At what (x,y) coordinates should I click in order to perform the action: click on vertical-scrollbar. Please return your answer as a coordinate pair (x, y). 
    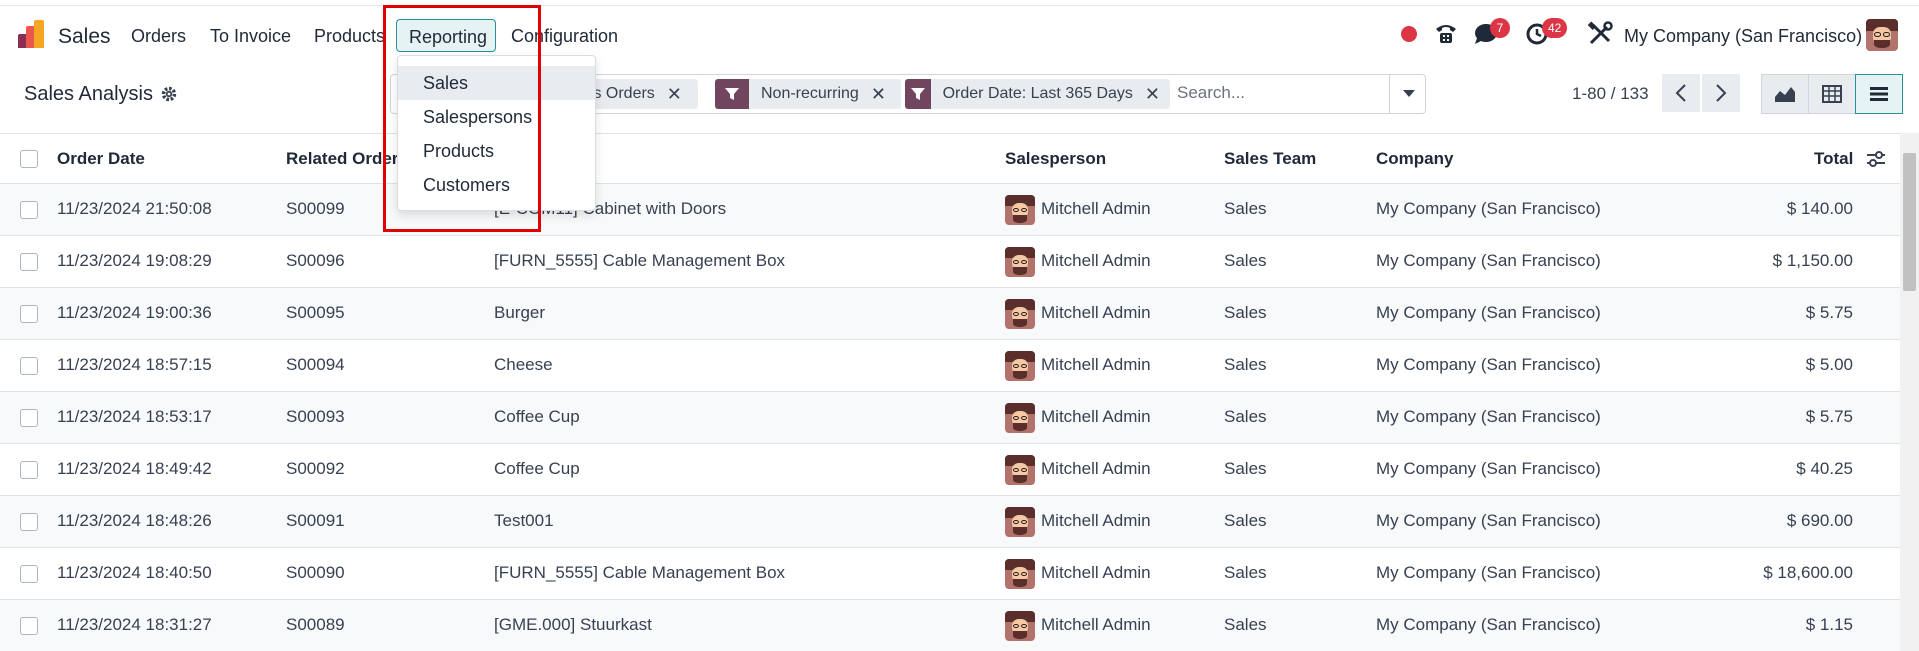
    Looking at the image, I should click on (1909, 392).